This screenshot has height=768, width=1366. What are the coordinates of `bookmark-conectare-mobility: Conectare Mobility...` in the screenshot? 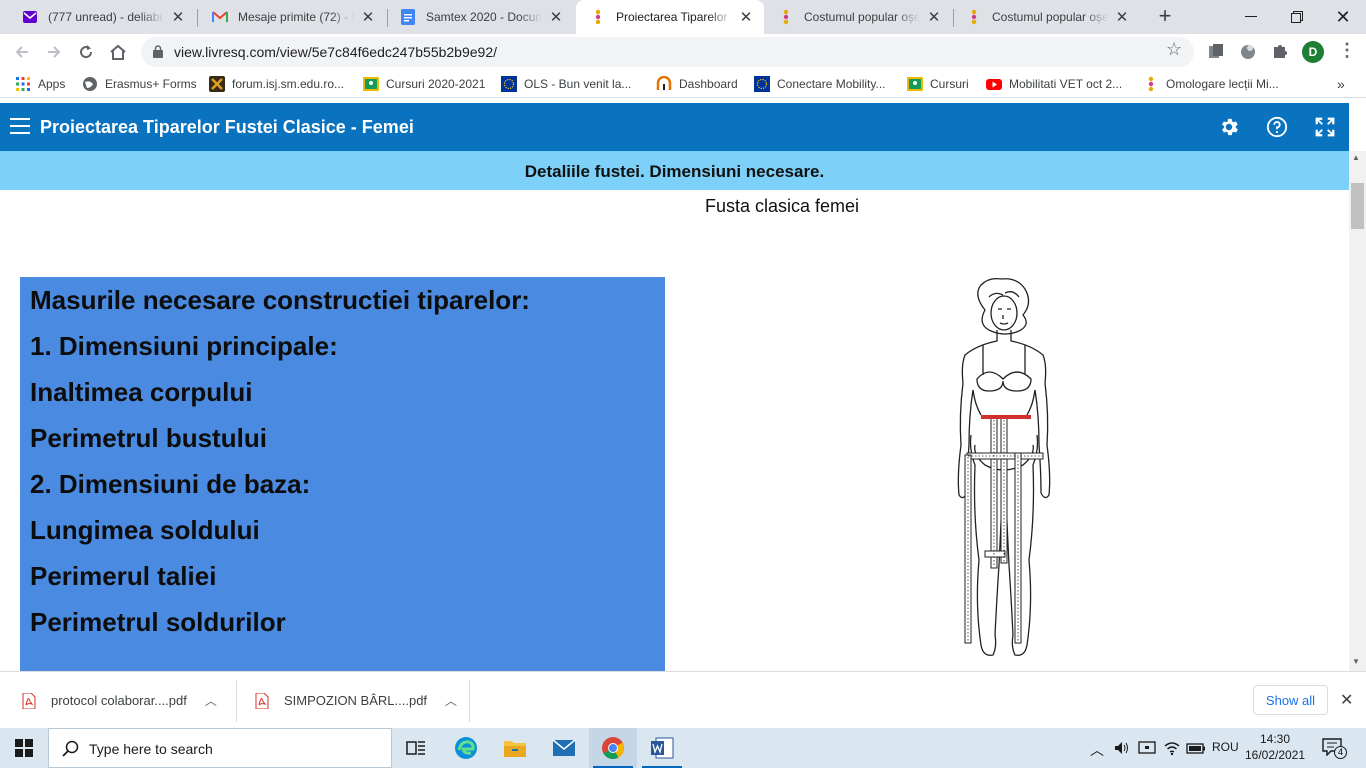 It's located at (820, 84).